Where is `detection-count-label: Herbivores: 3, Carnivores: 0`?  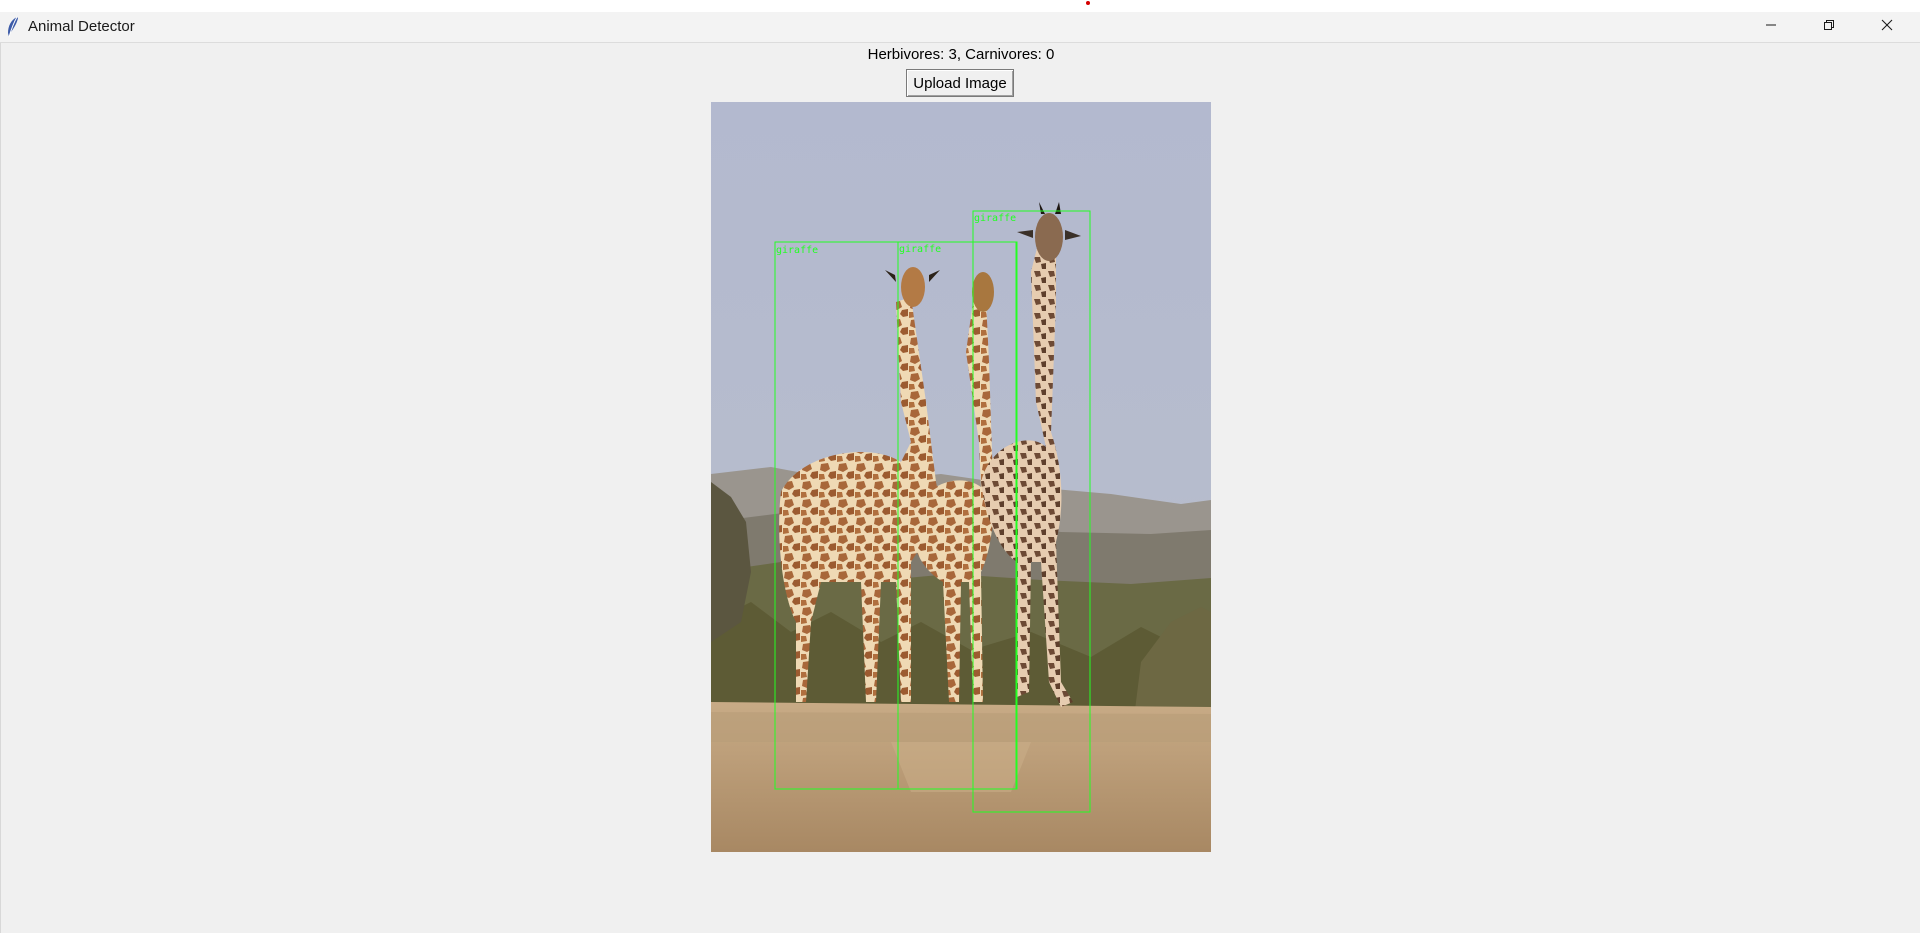
detection-count-label: Herbivores: 3, Carnivores: 0 is located at coordinates (961, 54).